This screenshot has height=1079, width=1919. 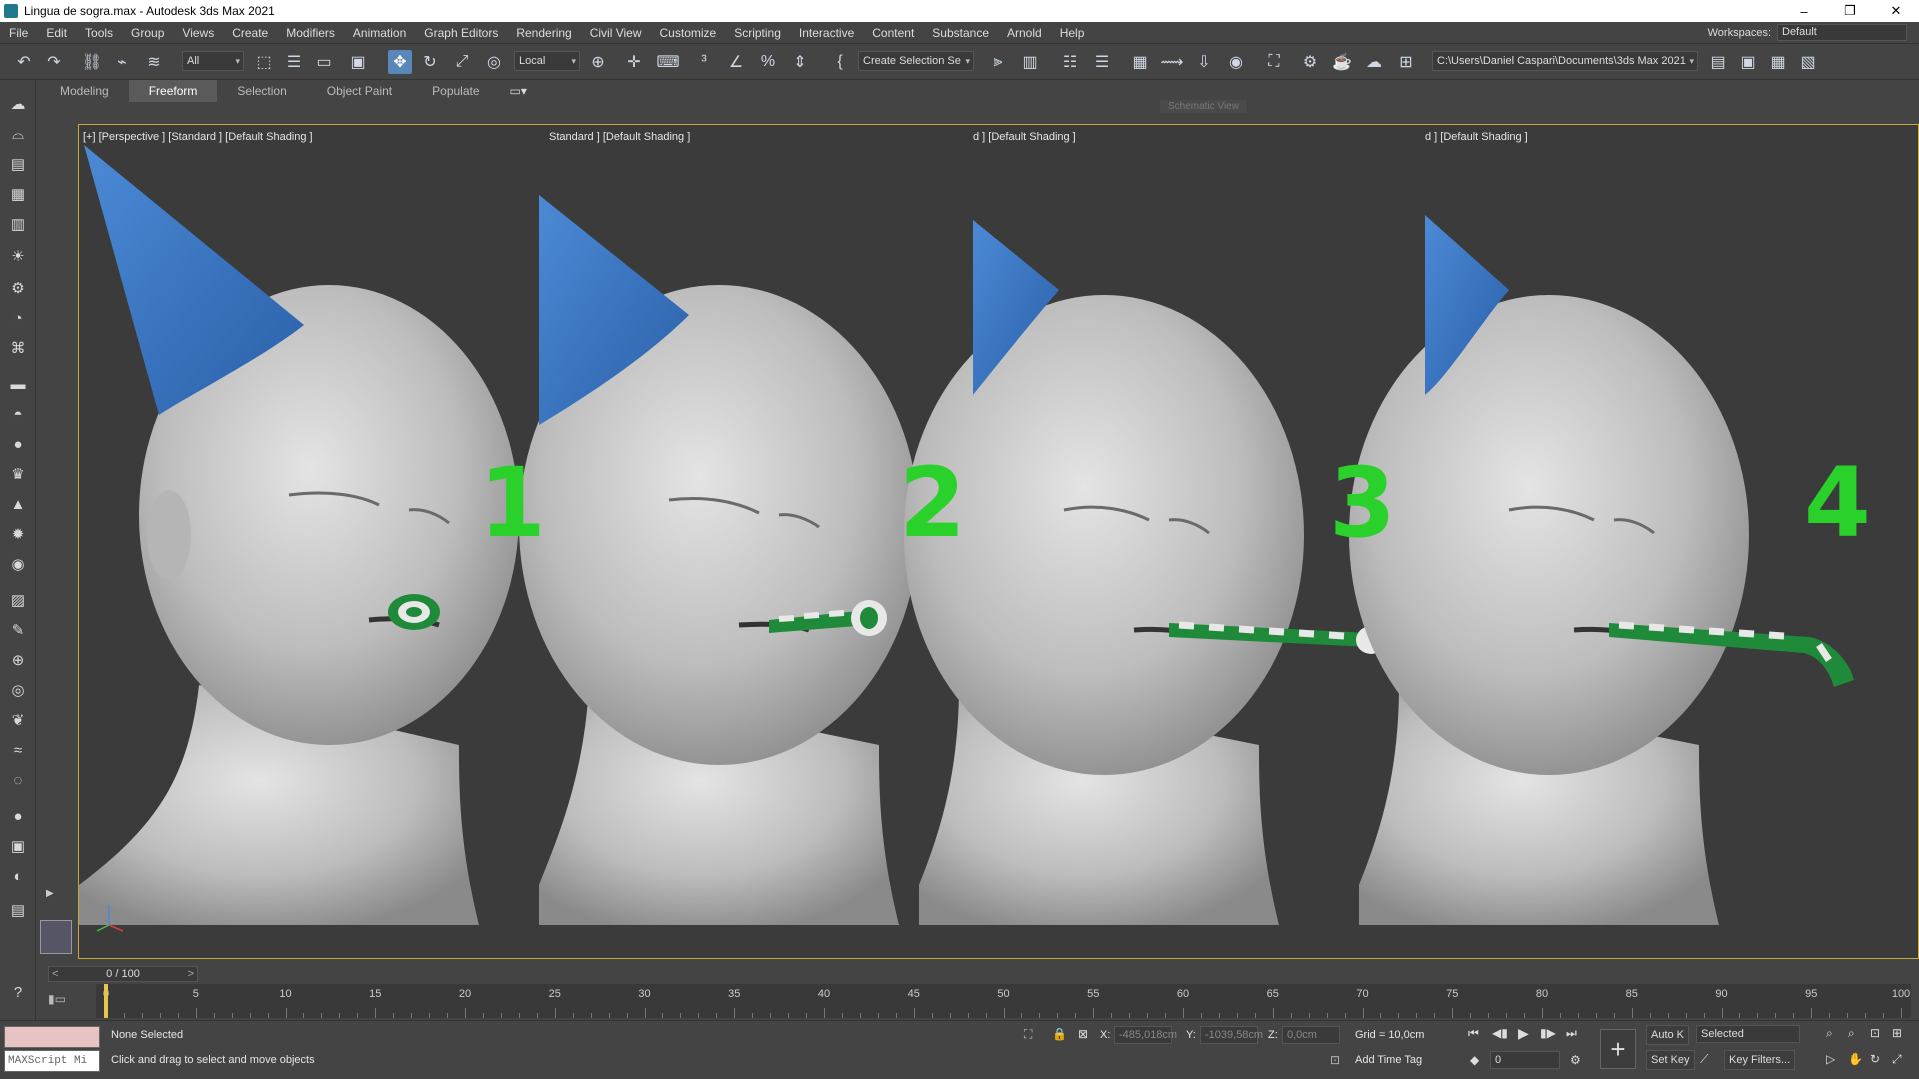 What do you see at coordinates (1204, 62) in the screenshot?
I see `material-editor-icon: ⇩` at bounding box center [1204, 62].